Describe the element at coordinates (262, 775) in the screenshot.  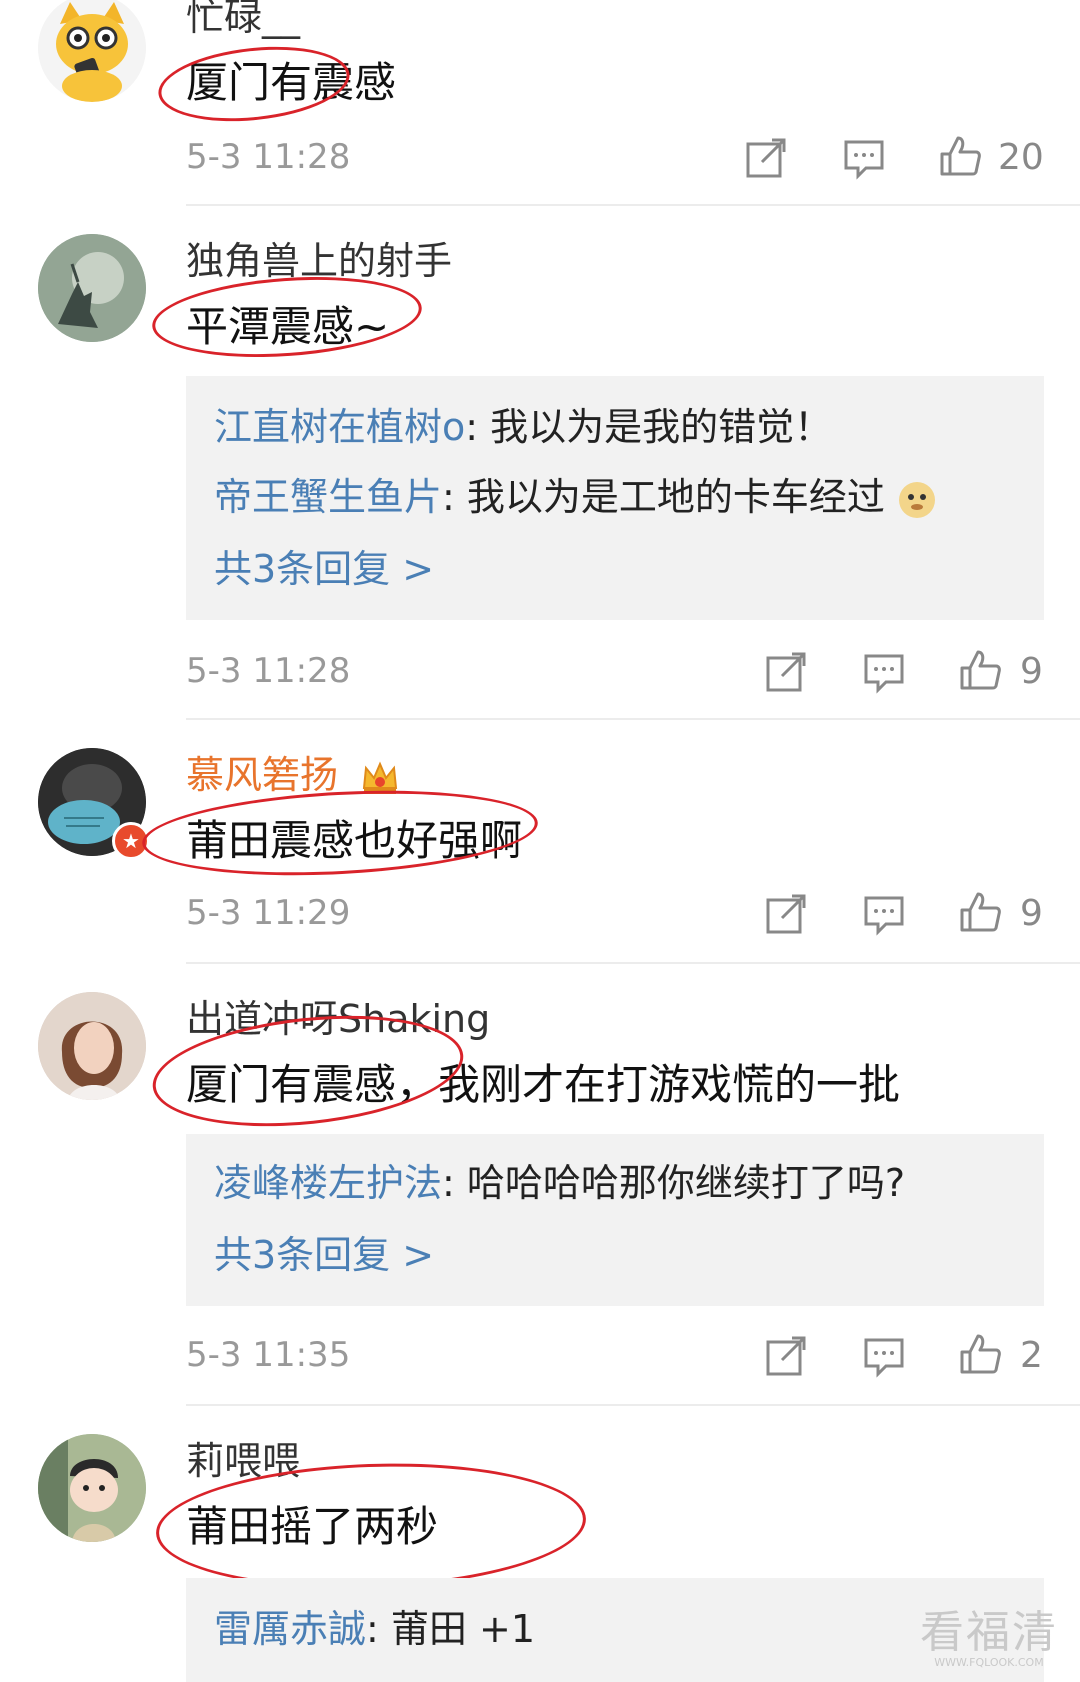
I see `username: 慕风箬扬` at that location.